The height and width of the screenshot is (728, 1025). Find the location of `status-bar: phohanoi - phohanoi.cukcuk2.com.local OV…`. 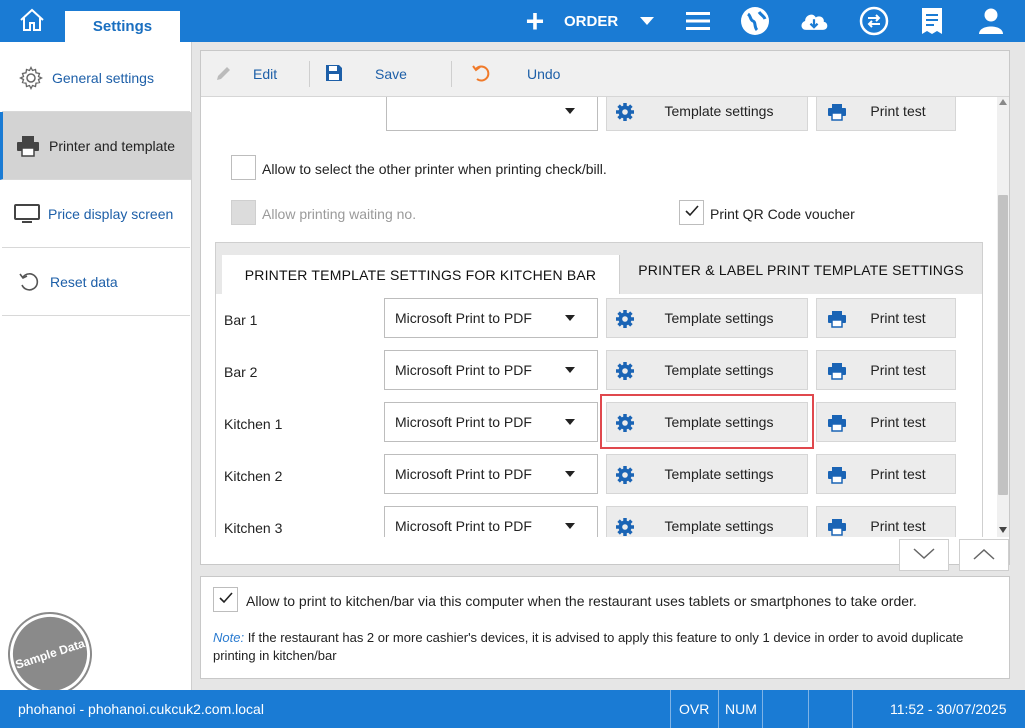

status-bar: phohanoi - phohanoi.cukcuk2.com.local OV… is located at coordinates (512, 709).